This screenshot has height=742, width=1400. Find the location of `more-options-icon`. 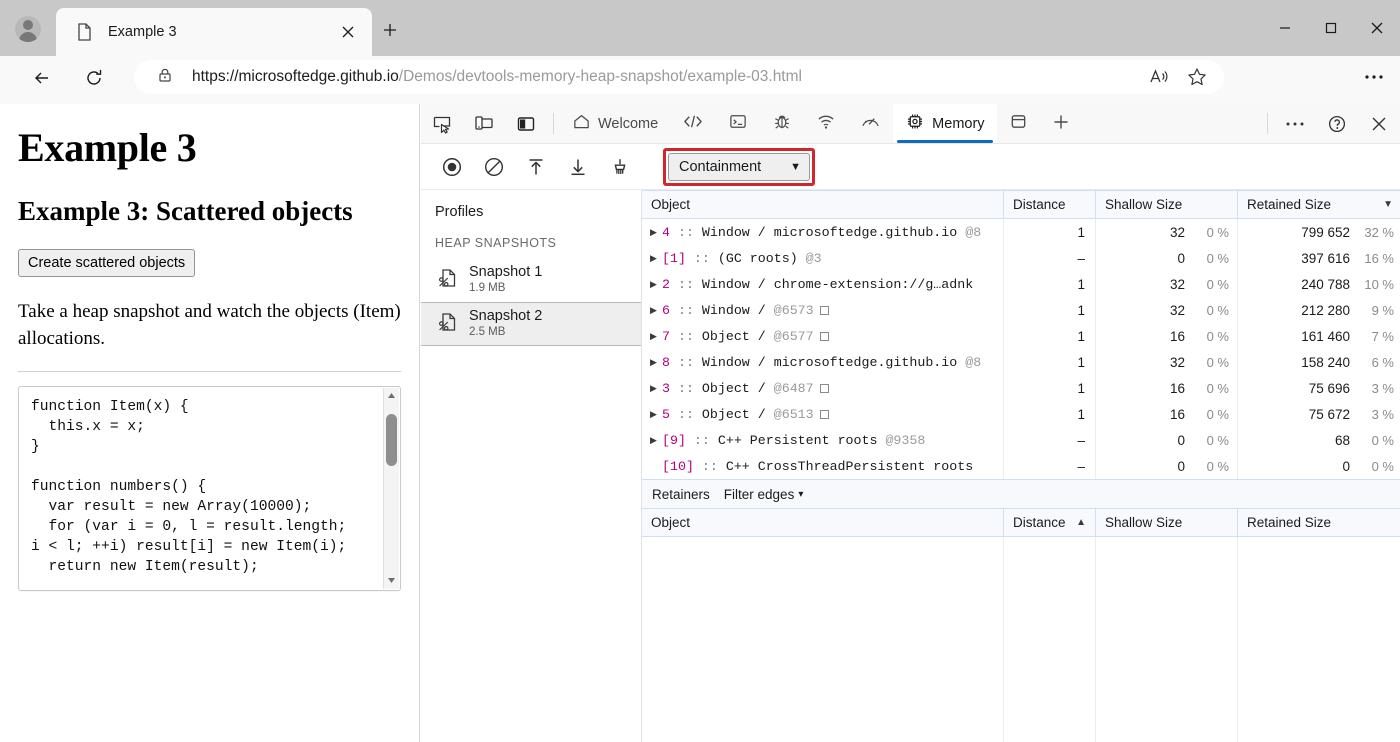

more-options-icon is located at coordinates (1295, 123).